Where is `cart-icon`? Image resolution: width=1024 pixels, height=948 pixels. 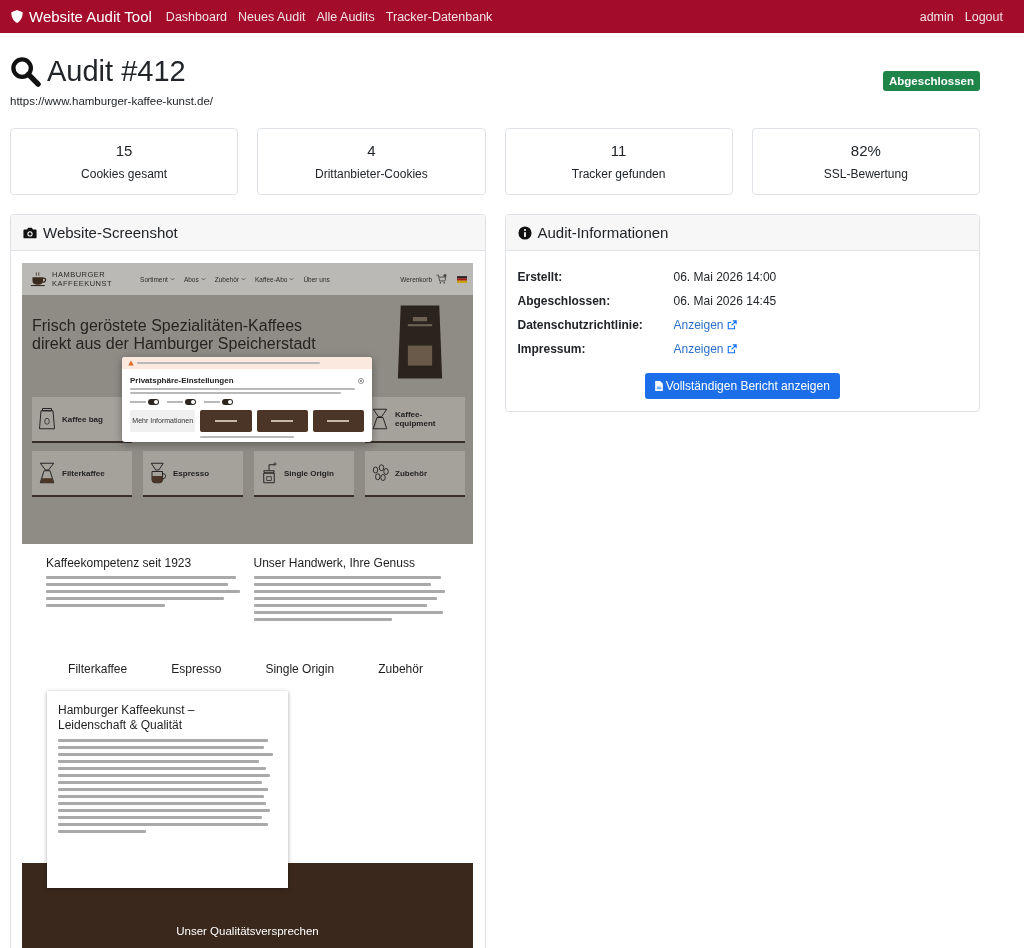
cart-icon is located at coordinates (441, 279).